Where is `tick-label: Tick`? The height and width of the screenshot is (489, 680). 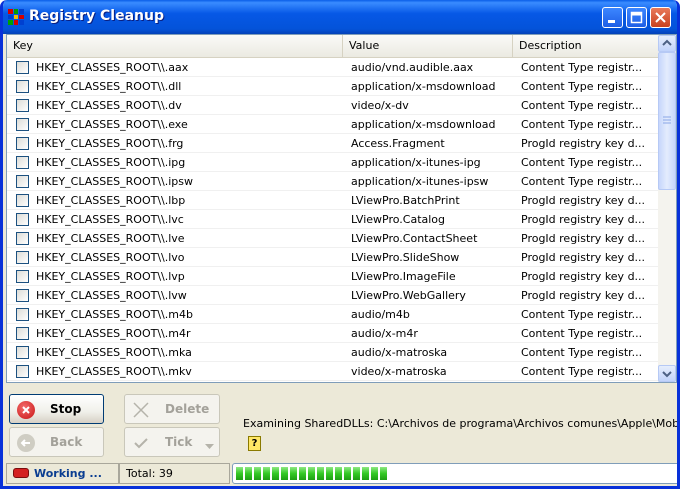 tick-label: Tick is located at coordinates (179, 442).